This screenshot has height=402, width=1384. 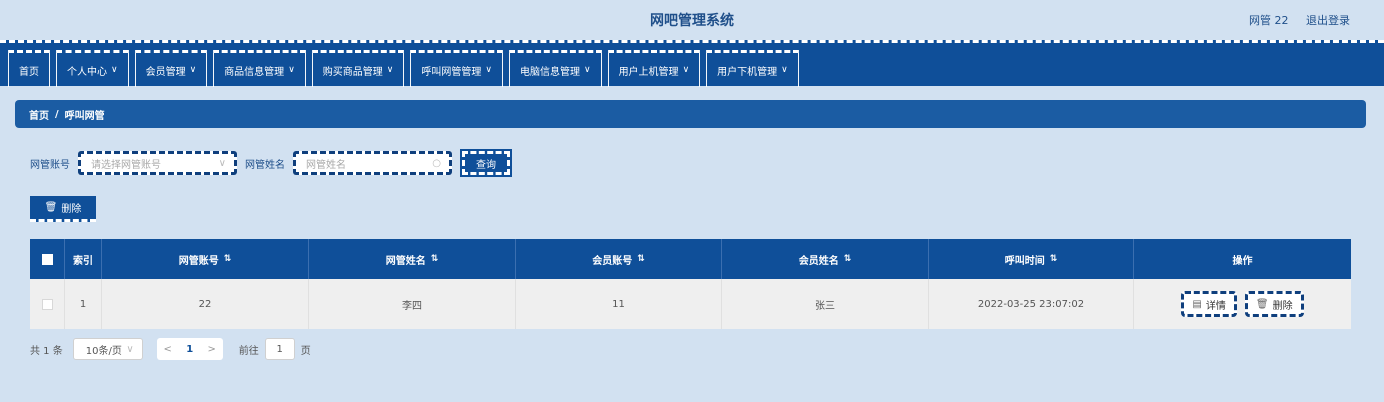 I want to click on breadcrumb-home: 首页, so click(x=39, y=114).